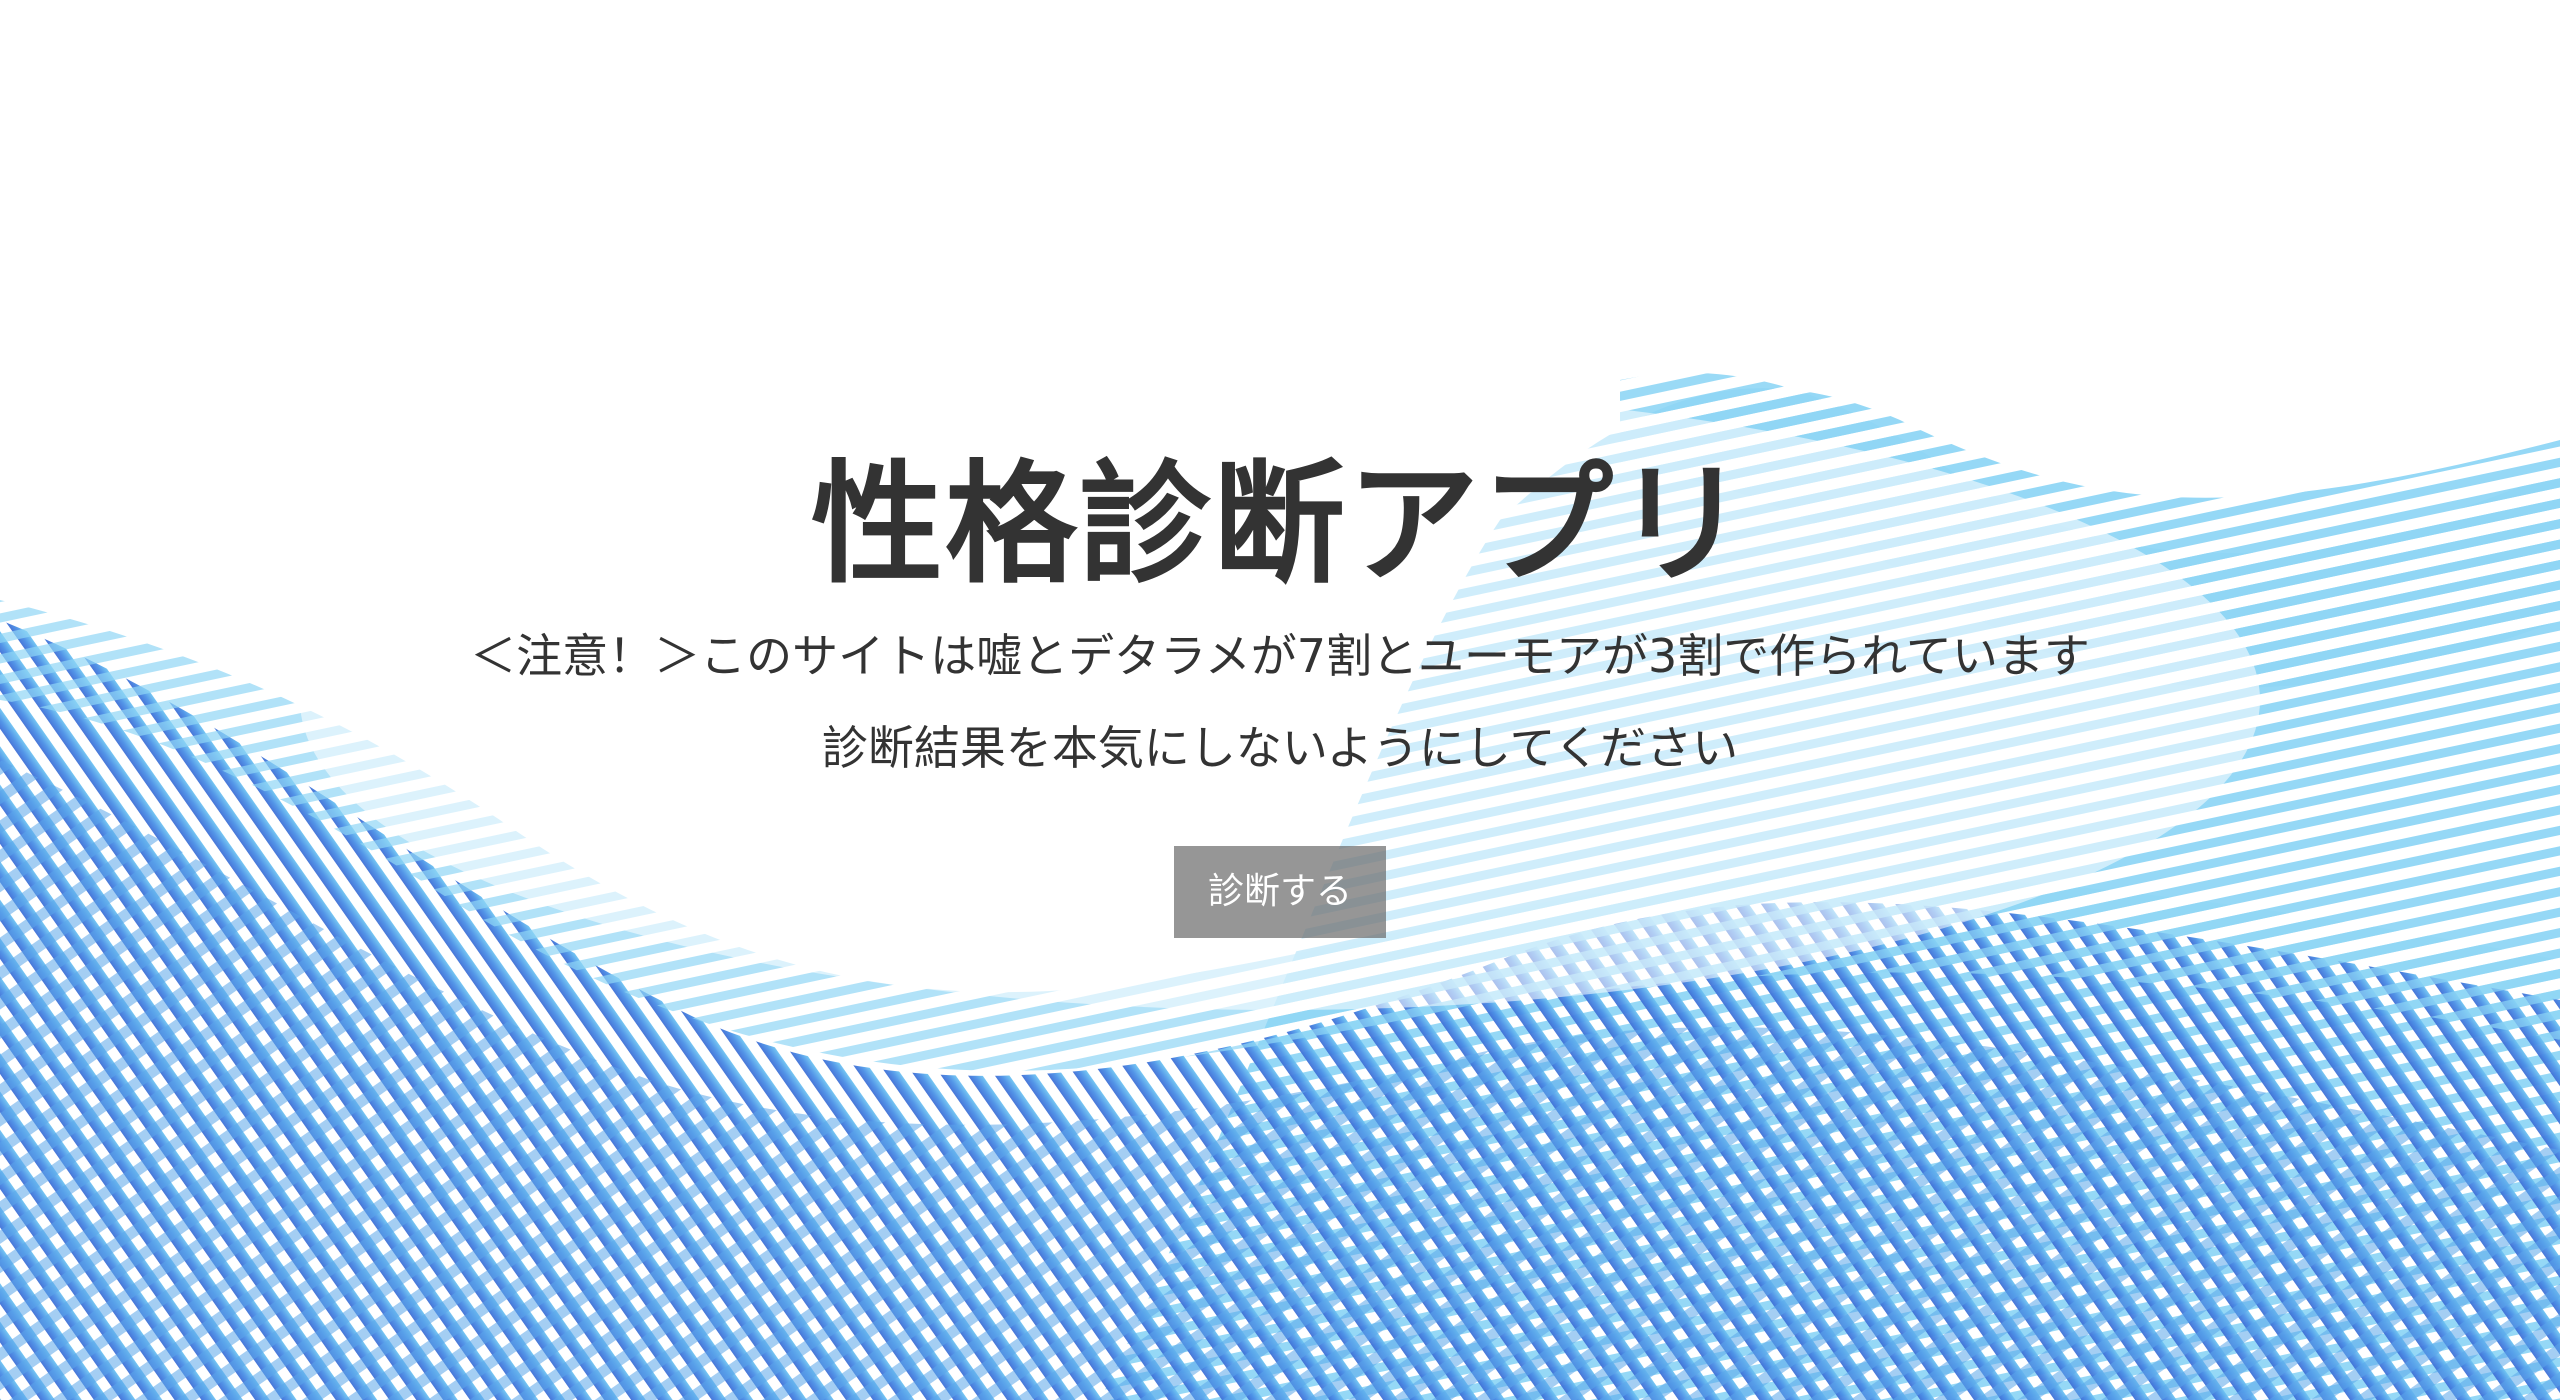 The image size is (2560, 1400). Describe the element at coordinates (1280, 892) in the screenshot. I see `diagnose-button: 診断する` at that location.